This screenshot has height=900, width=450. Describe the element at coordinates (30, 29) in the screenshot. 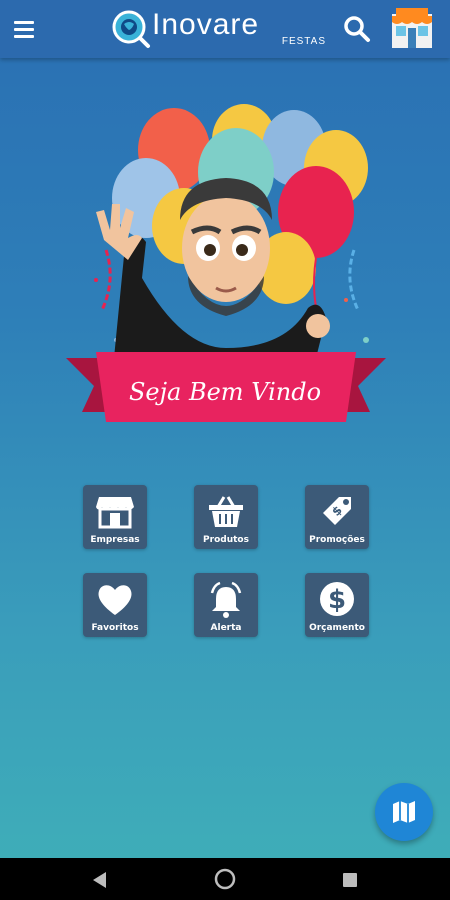

I see `menu-button` at that location.